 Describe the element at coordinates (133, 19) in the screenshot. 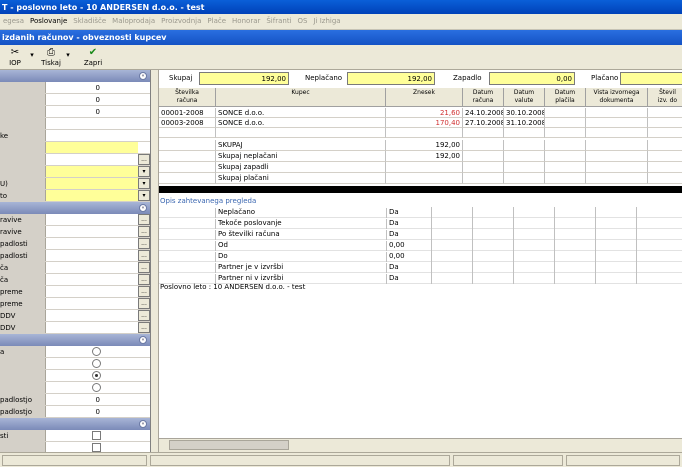

I see `menu-item: Maloprodaja` at that location.